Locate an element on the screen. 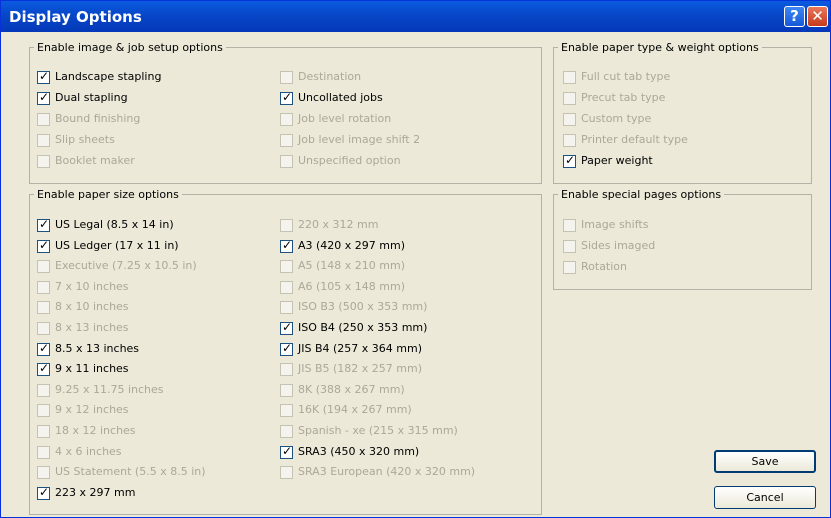 The width and height of the screenshot is (831, 518). checkbox-label: 8K (388 x 267 mm) is located at coordinates (351, 389).